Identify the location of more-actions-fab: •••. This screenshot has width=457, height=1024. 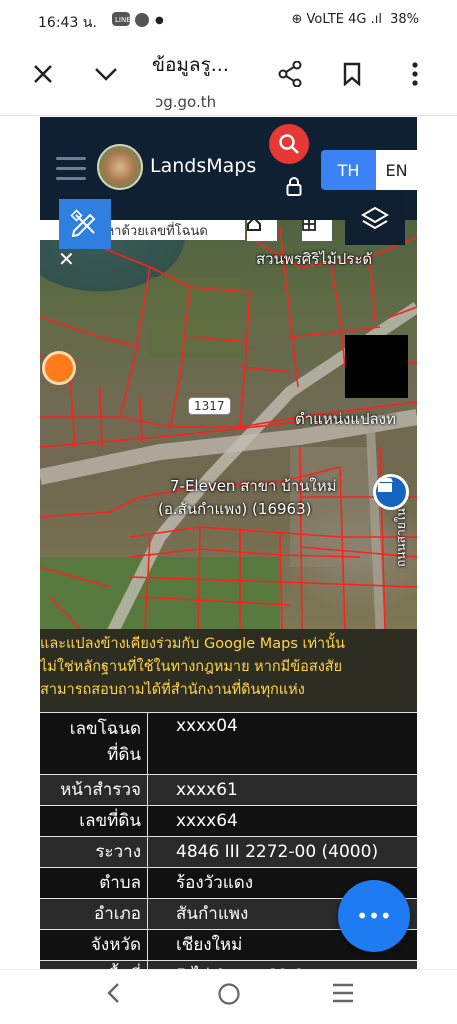
(374, 916).